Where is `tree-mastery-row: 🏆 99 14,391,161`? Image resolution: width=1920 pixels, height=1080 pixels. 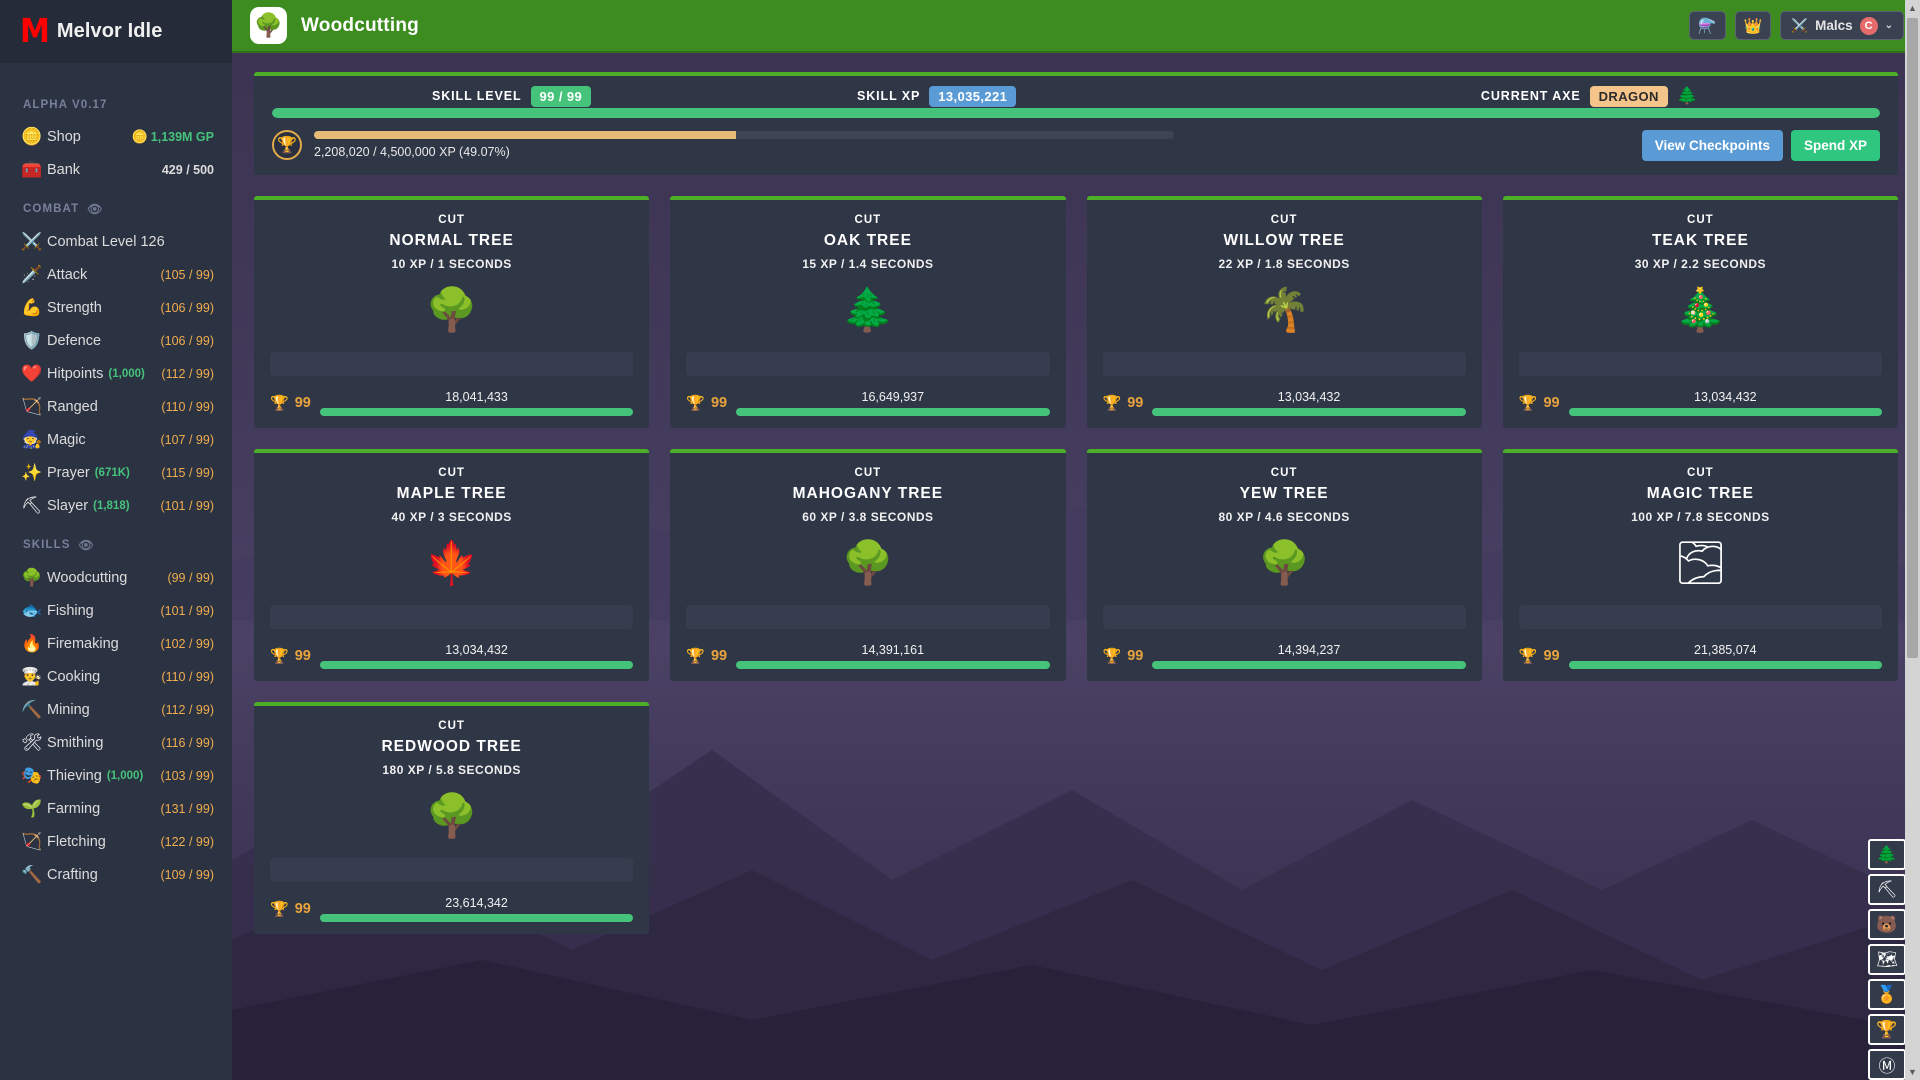
tree-mastery-row: 🏆 99 14,391,161 is located at coordinates (868, 656).